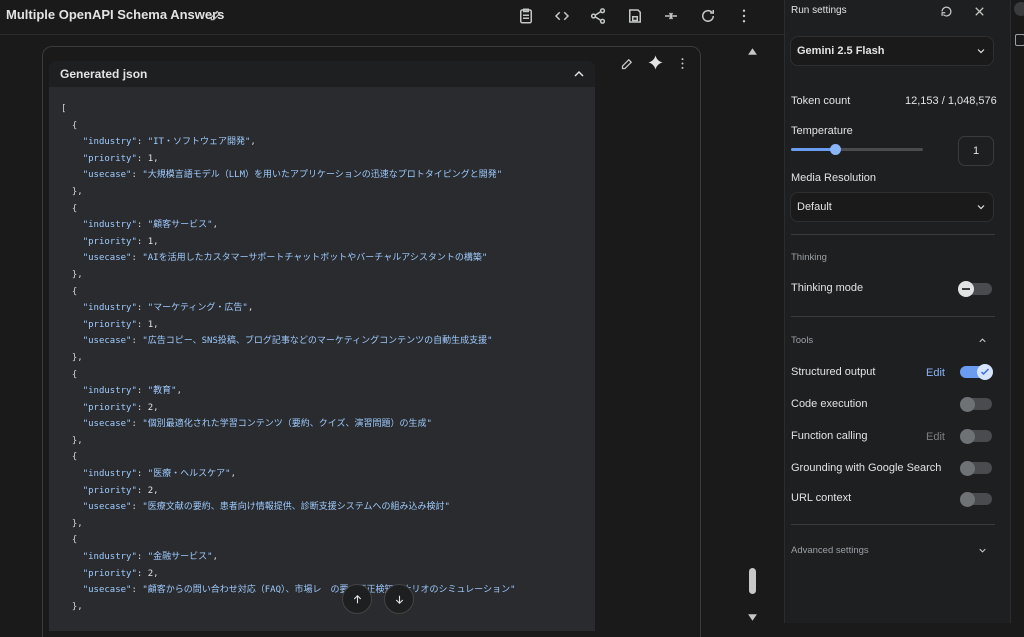  I want to click on chevron-up-icon, so click(982, 340).